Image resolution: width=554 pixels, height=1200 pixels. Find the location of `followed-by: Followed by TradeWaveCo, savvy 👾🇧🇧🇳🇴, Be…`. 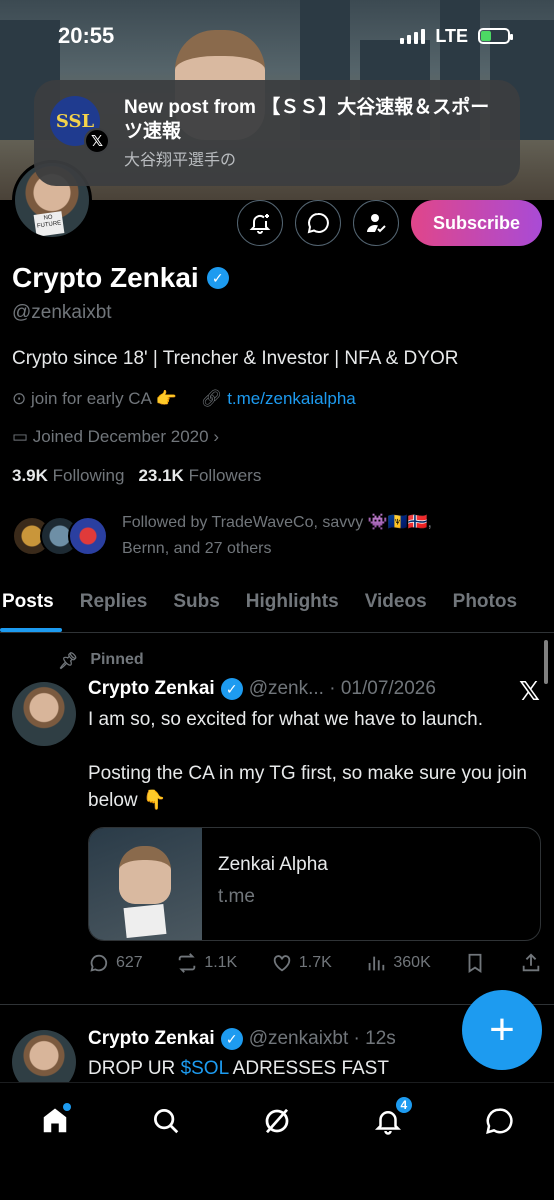

followed-by: Followed by TradeWaveCo, savvy 👾🇧🇧🇳🇴, Be… is located at coordinates (247, 536).